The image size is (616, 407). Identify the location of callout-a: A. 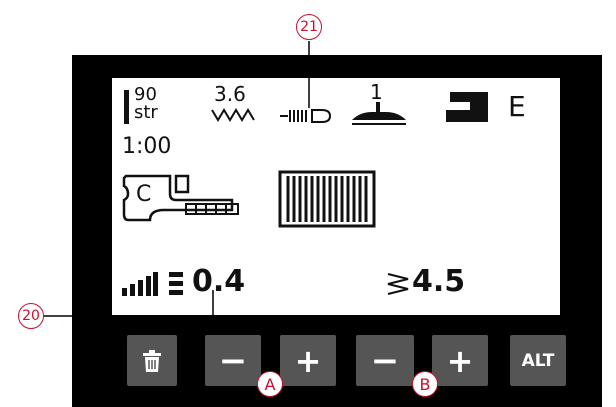
(270, 384).